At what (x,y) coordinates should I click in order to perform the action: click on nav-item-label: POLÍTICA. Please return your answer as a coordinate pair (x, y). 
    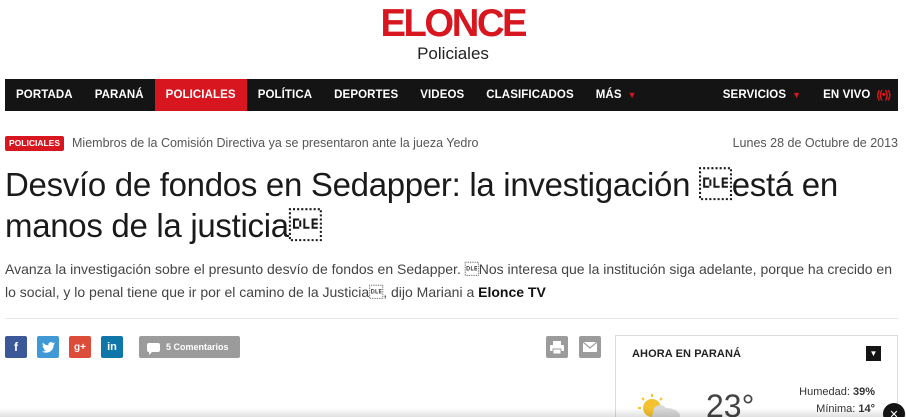
    Looking at the image, I should click on (285, 95).